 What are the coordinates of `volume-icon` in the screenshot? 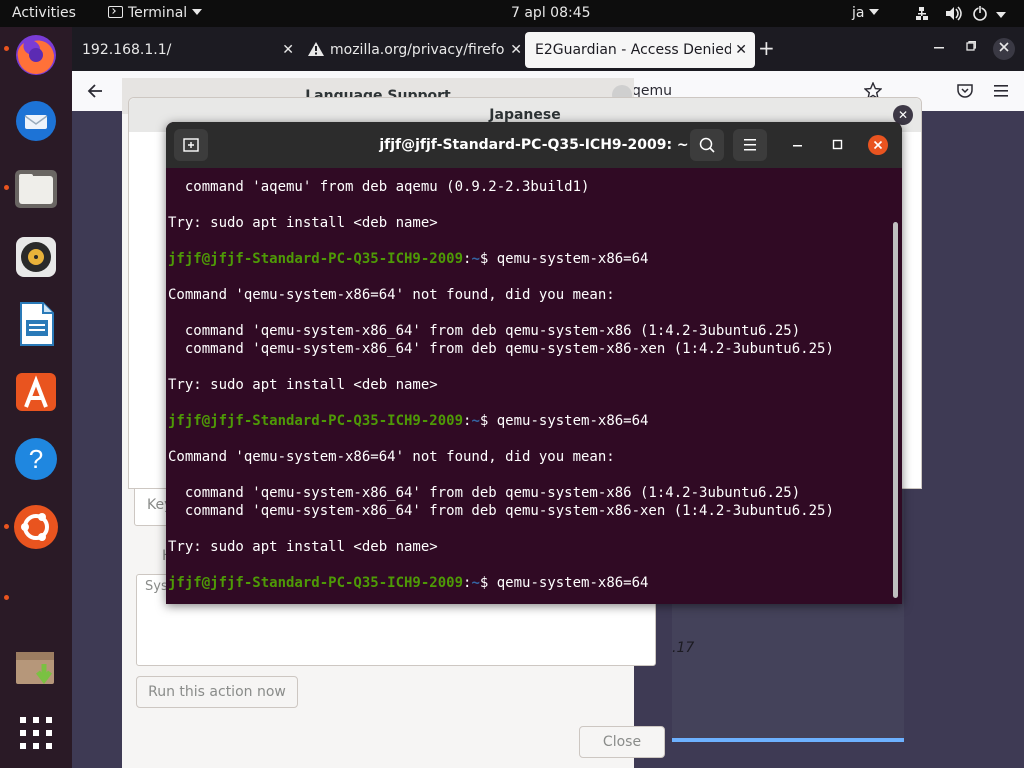 It's located at (954, 13).